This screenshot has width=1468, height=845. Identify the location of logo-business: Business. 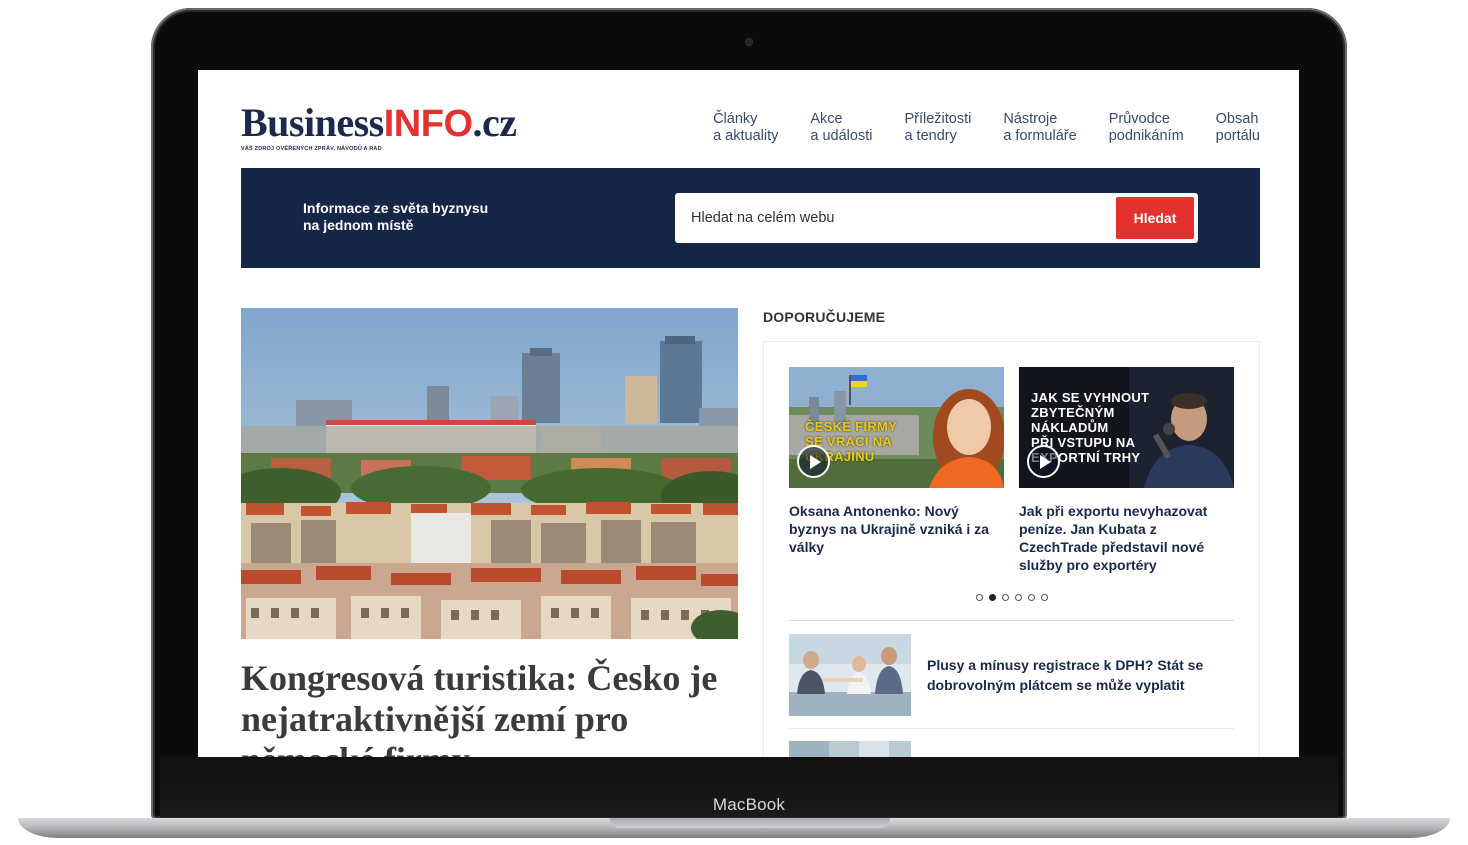
(312, 122).